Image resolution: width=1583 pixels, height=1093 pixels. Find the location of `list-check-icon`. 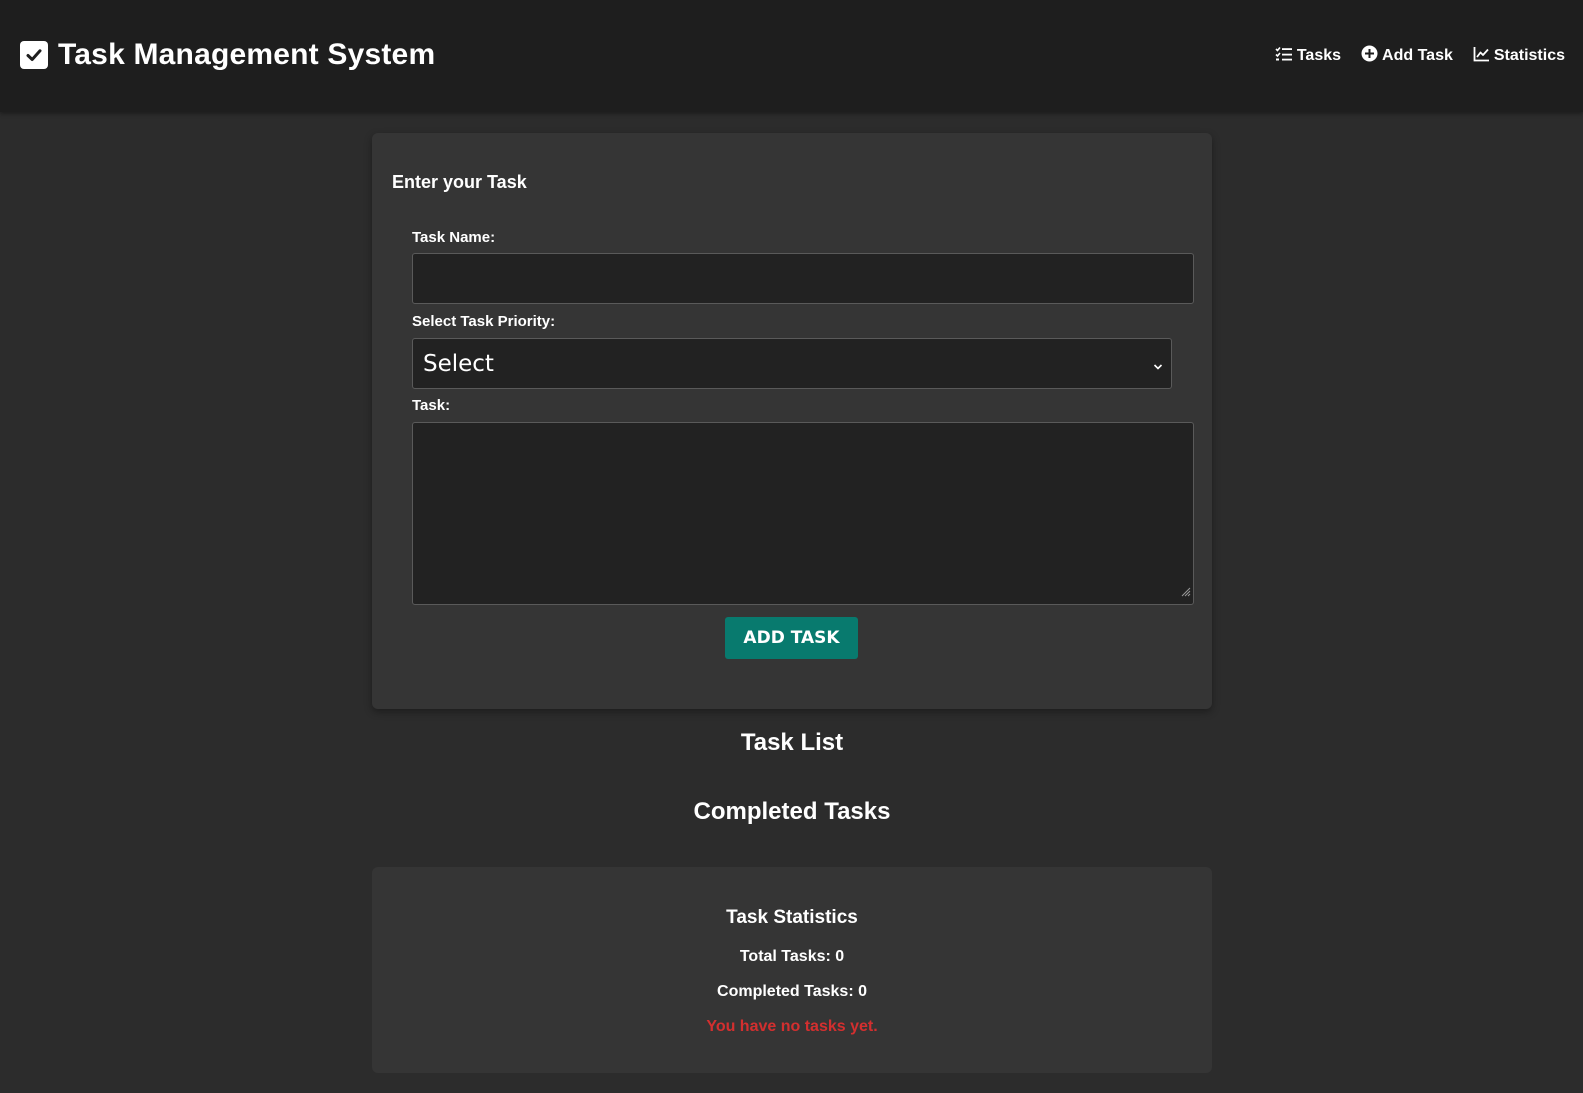

list-check-icon is located at coordinates (1286, 56).